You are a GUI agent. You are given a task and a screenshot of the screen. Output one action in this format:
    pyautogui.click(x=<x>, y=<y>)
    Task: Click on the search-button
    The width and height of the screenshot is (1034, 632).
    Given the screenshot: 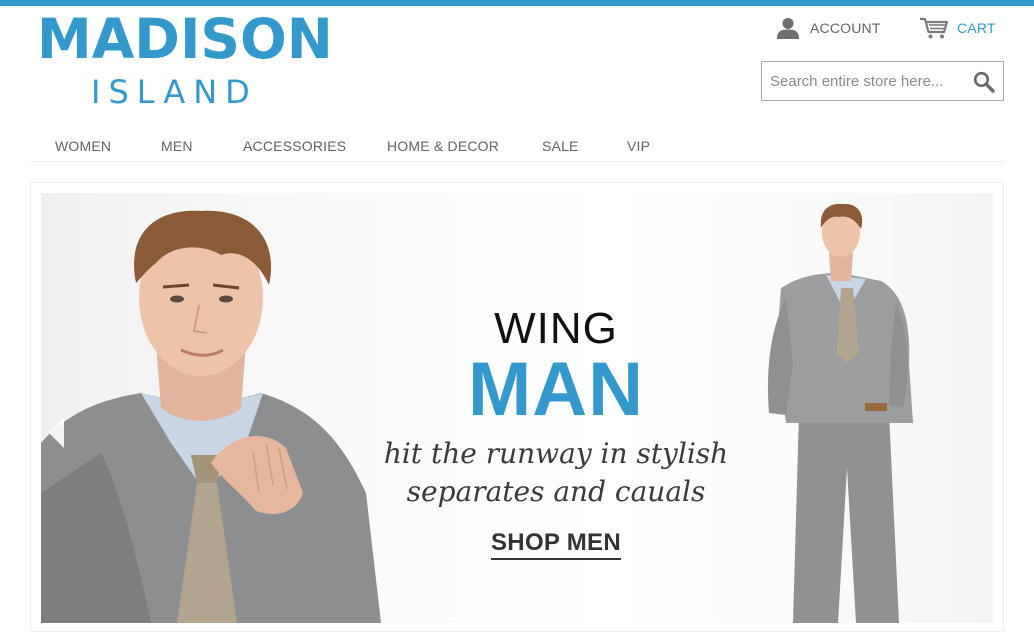 What is the action you would take?
    pyautogui.click(x=984, y=82)
    